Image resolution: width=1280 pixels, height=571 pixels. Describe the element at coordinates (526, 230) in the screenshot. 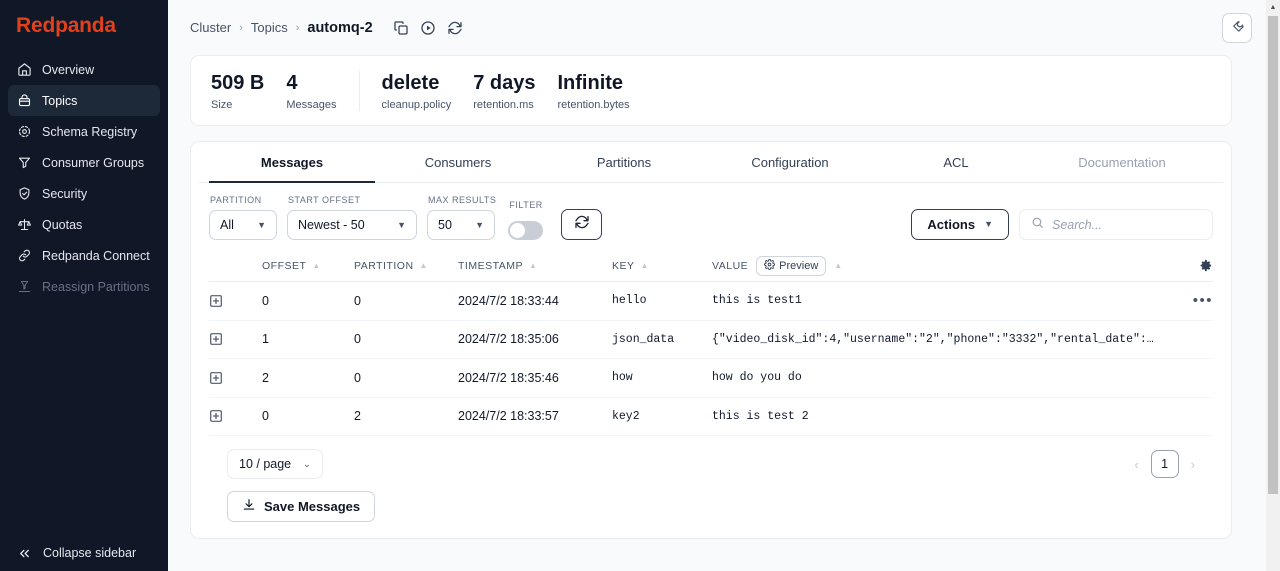

I see `filter-toggle` at that location.